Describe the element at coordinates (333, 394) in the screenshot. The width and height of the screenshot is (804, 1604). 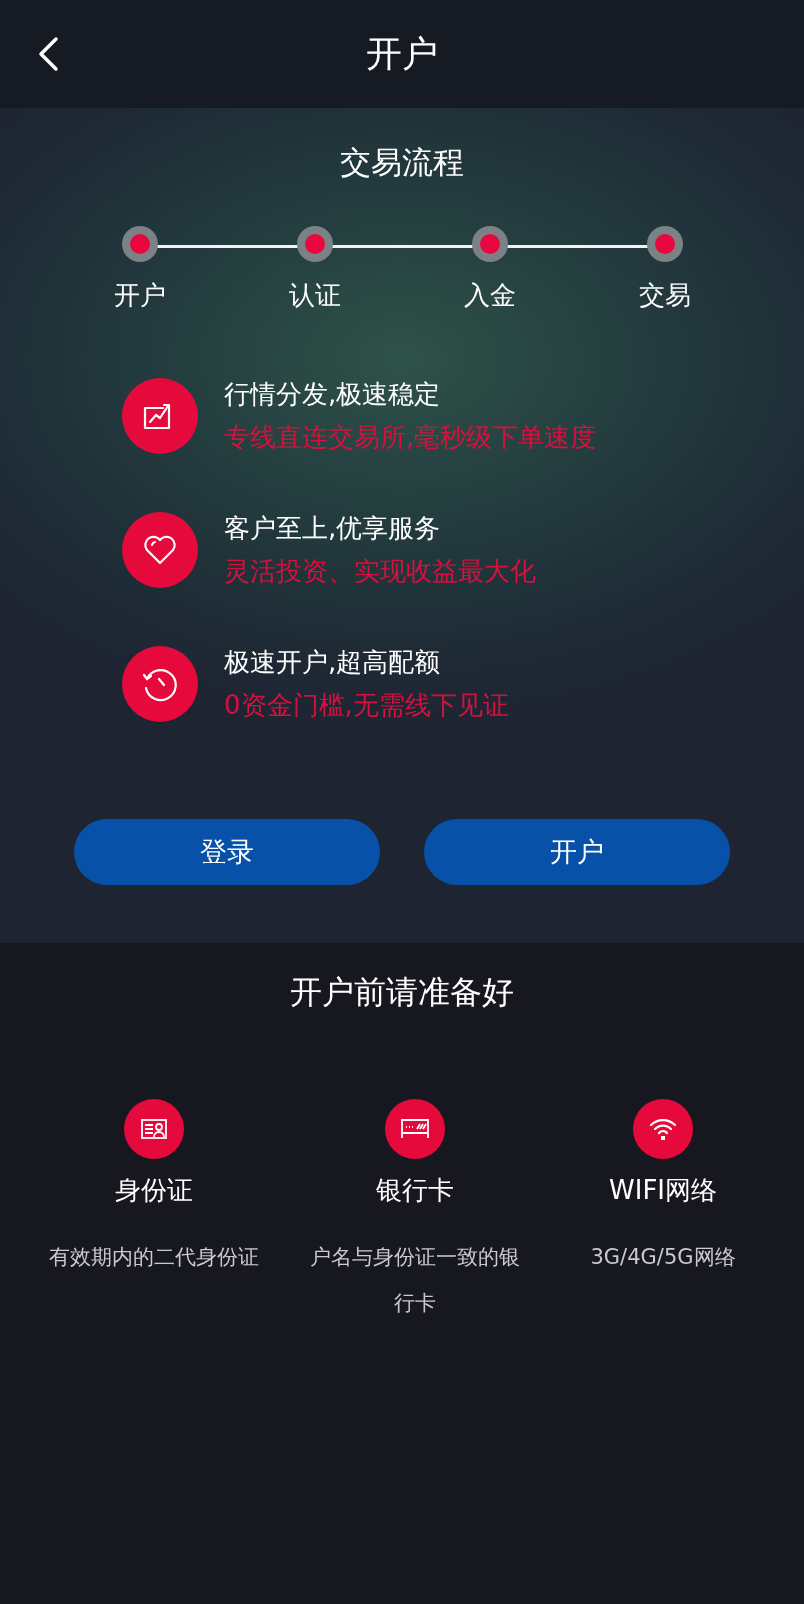
I see `feature-title: 行情分发,极速稳定` at that location.